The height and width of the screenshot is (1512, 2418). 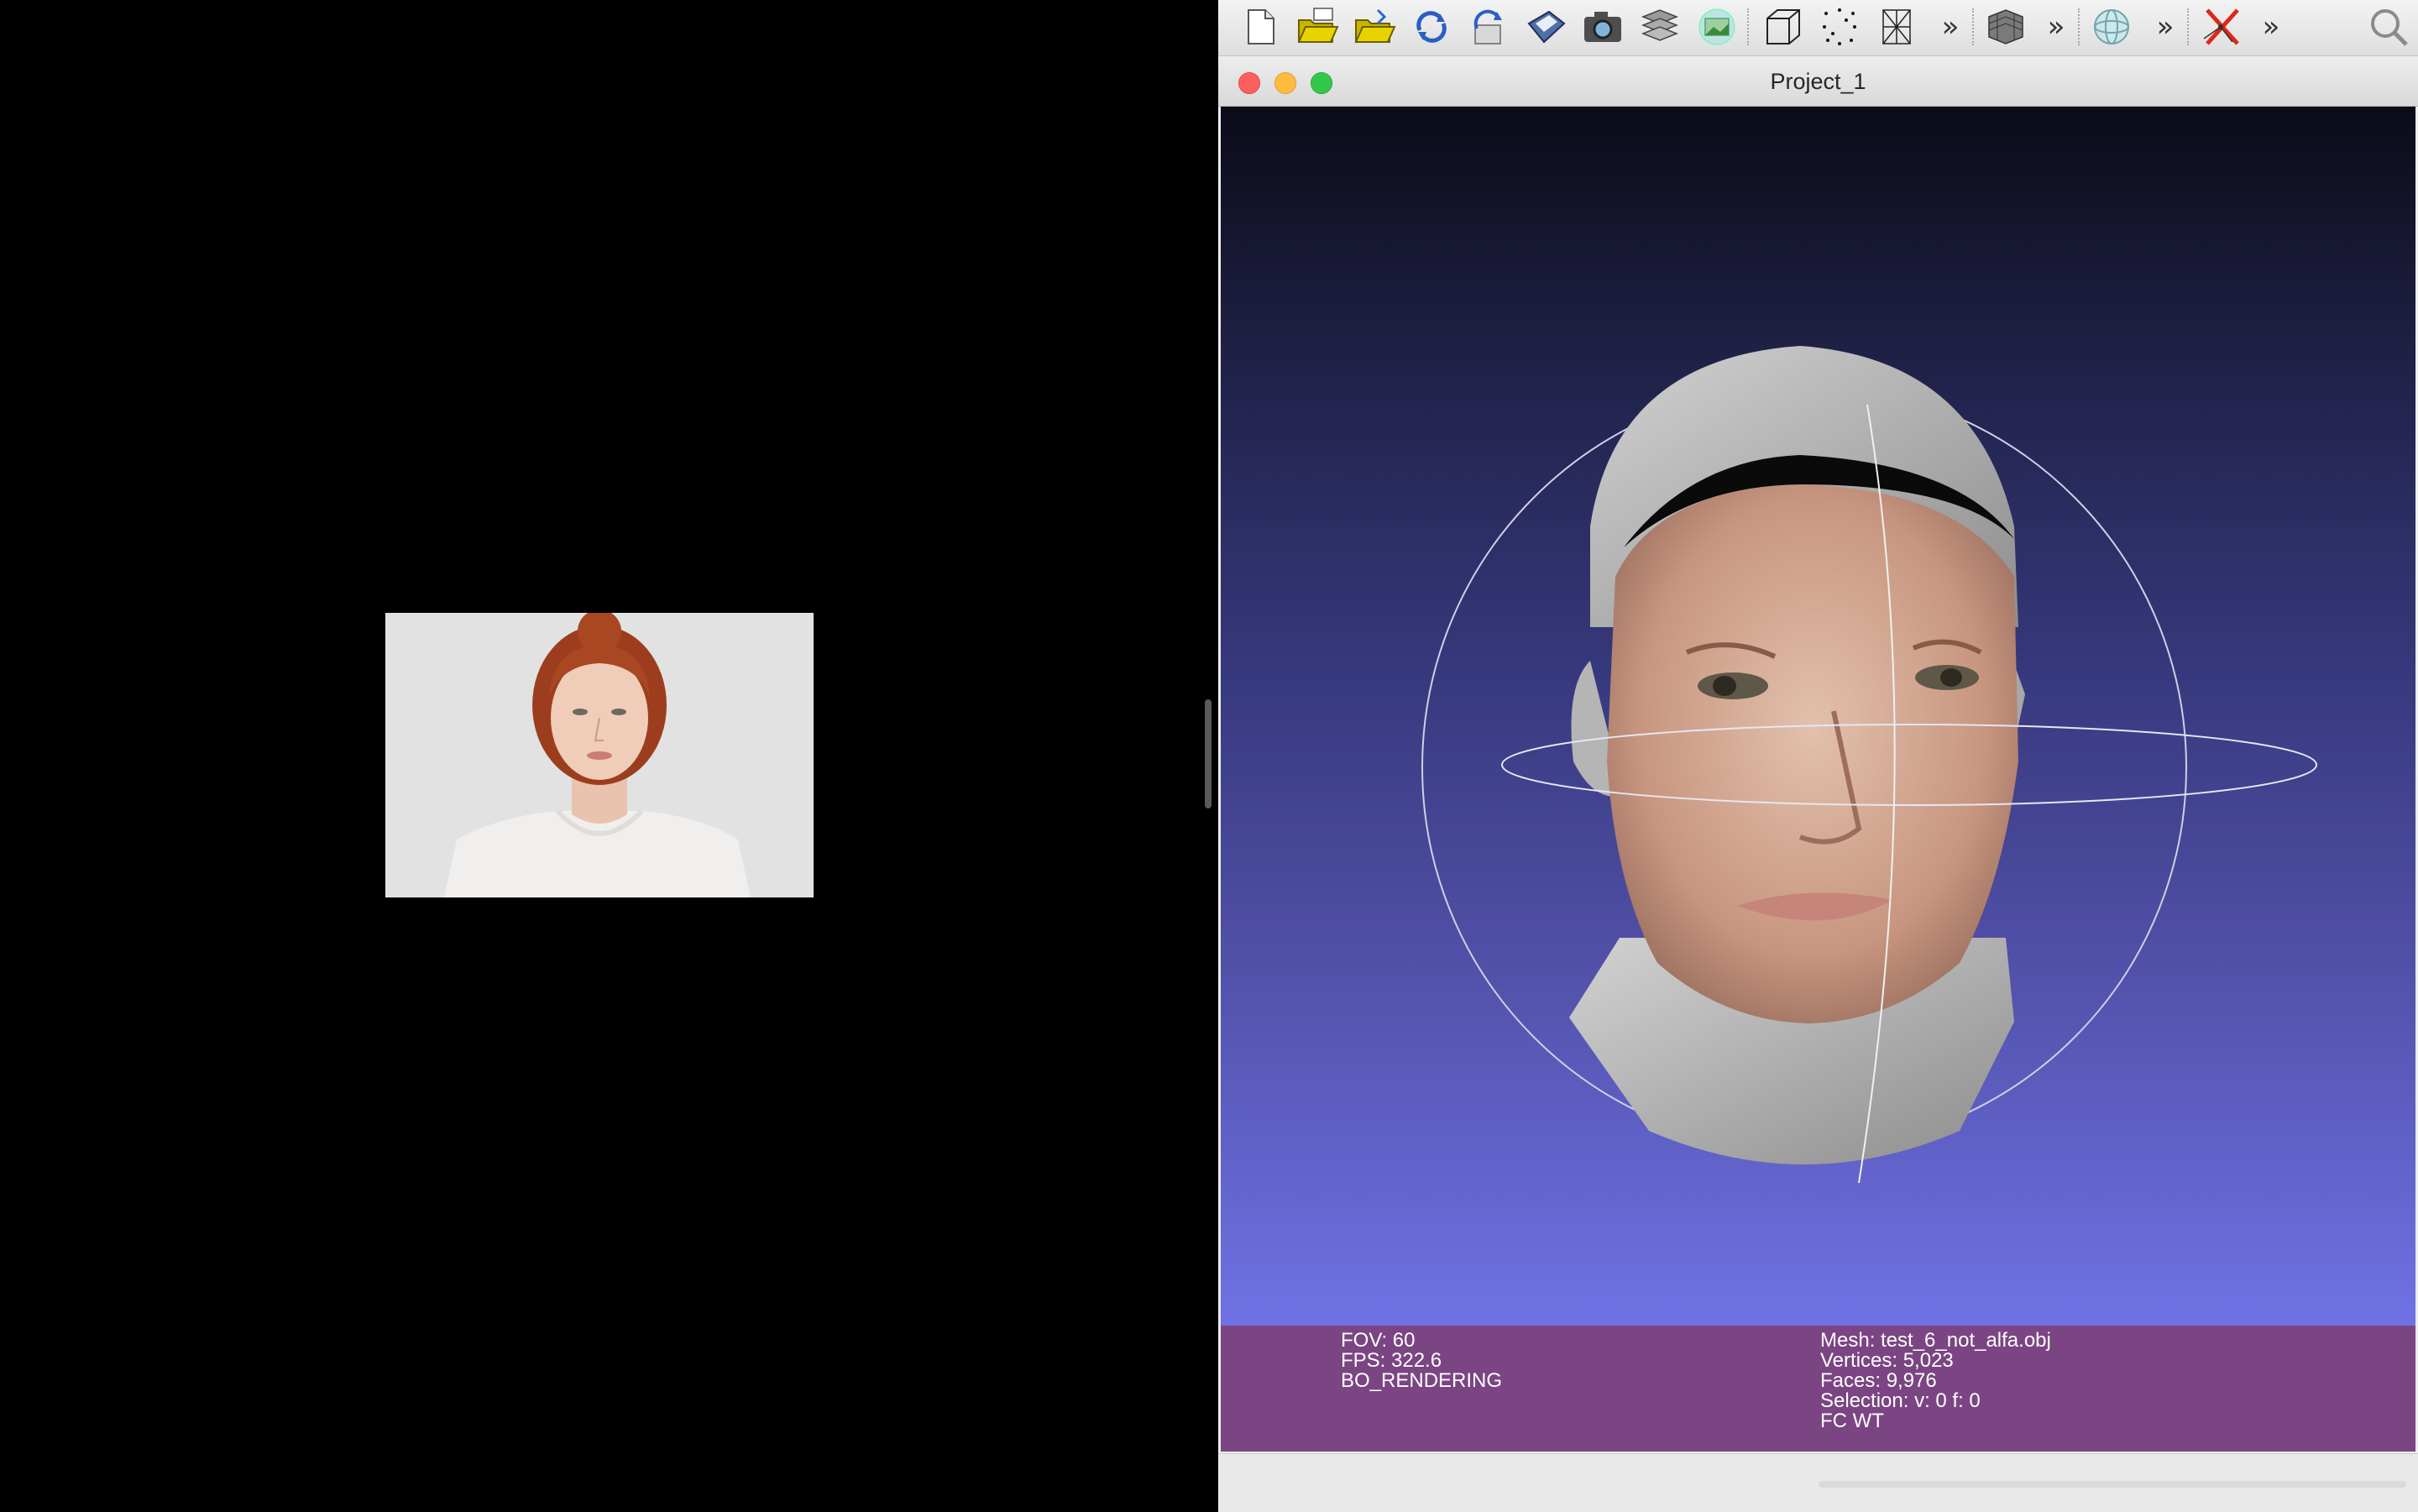 I want to click on raster-icon, so click(x=1716, y=26).